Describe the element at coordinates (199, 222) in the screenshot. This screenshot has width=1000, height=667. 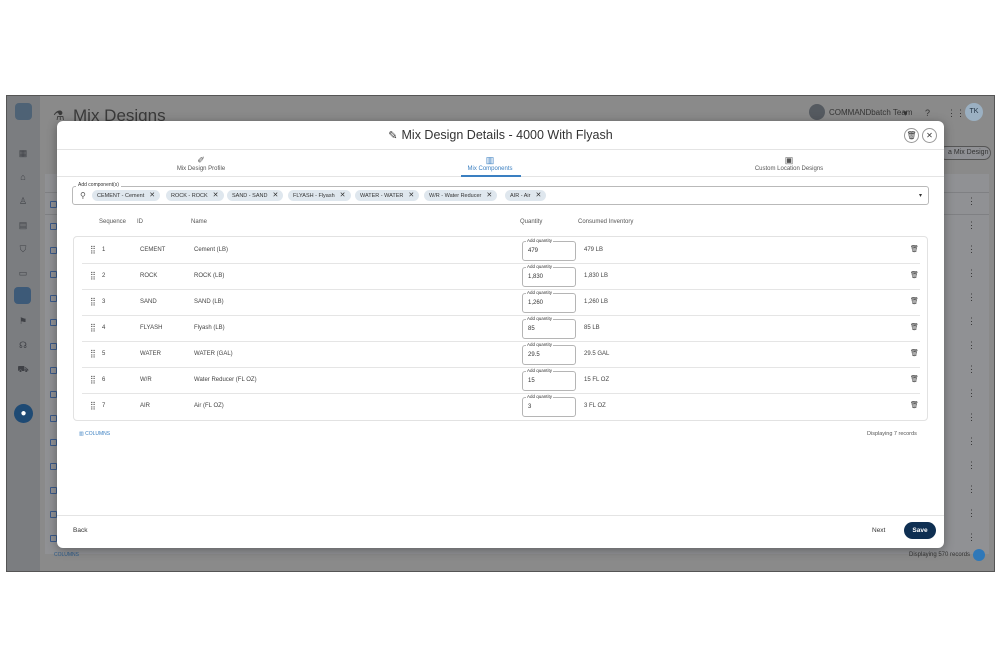
I see `column-header-name: Name` at that location.